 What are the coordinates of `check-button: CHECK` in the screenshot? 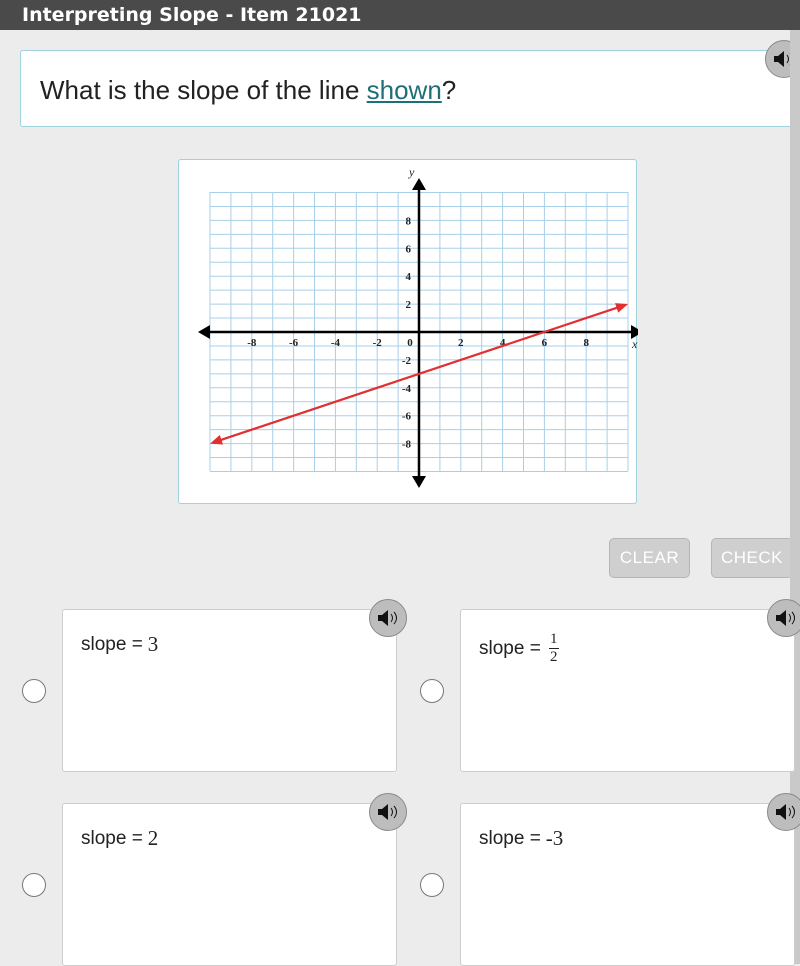 It's located at (752, 558).